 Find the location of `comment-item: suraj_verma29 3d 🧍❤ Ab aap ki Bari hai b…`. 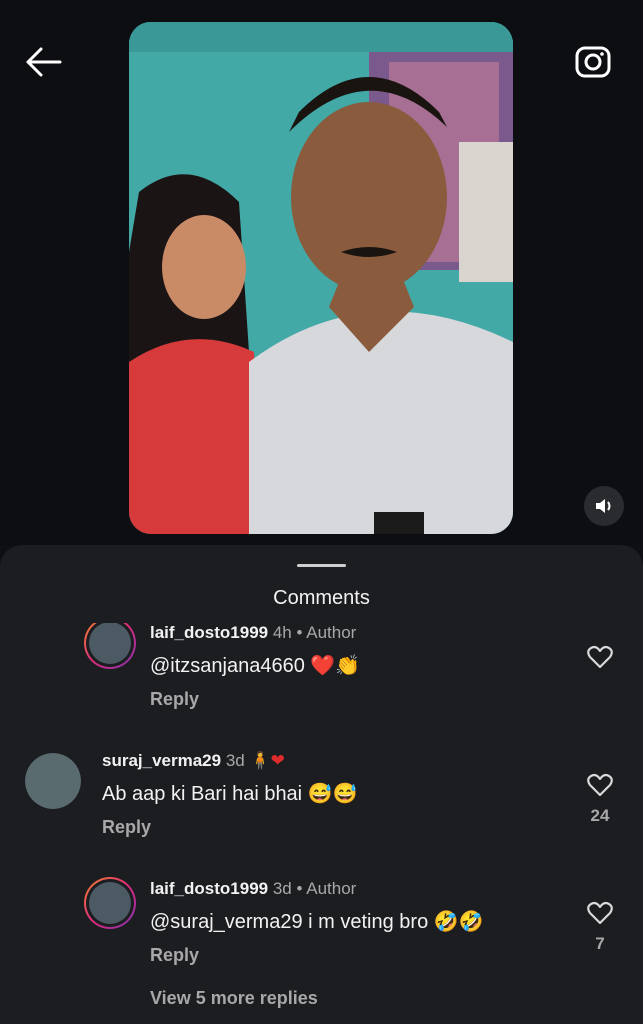

comment-item: suraj_verma29 3d 🧍❤ Ab aap ki Bari hai b… is located at coordinates (321, 808).